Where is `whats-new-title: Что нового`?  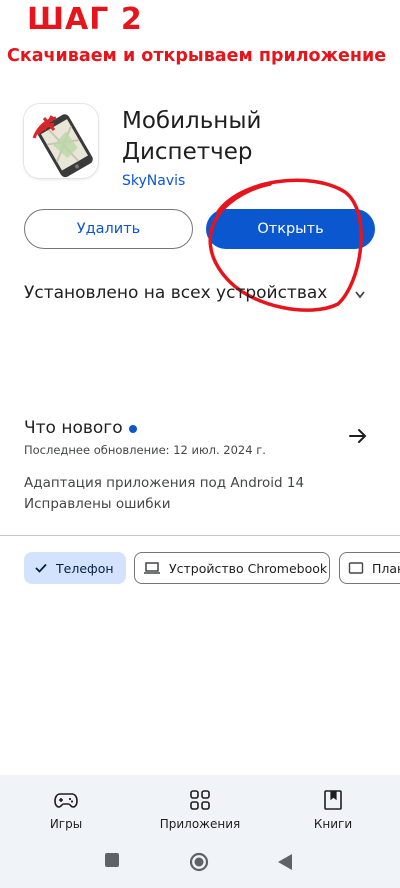
whats-new-title: Что нового is located at coordinates (73, 428).